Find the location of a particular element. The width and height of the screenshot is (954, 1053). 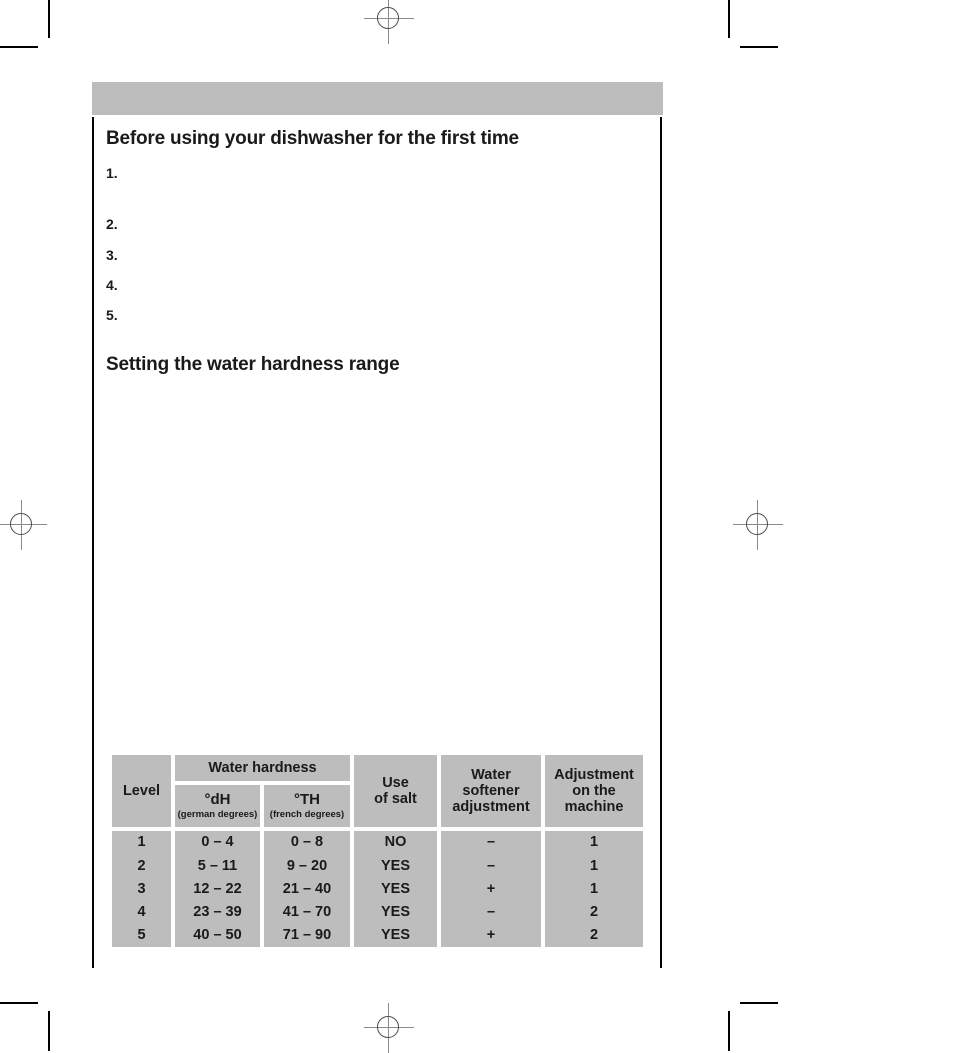

registration-mark-right is located at coordinates (758, 525).